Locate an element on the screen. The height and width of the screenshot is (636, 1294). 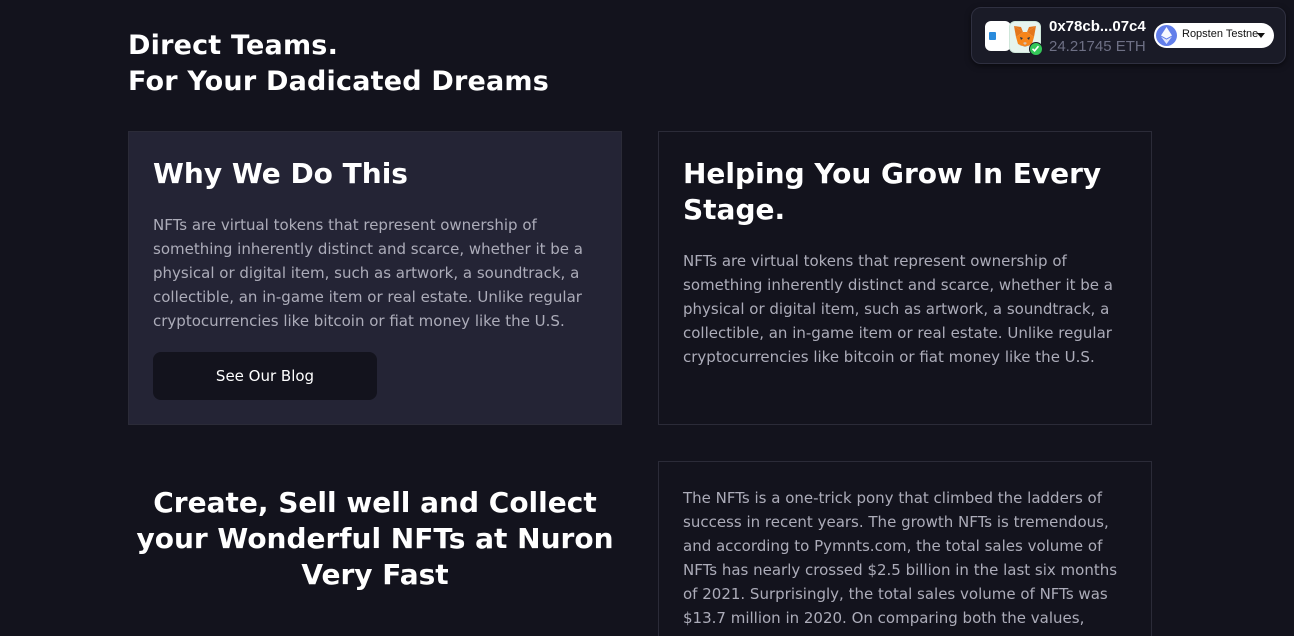
ethereum-icon is located at coordinates (1166, 35).